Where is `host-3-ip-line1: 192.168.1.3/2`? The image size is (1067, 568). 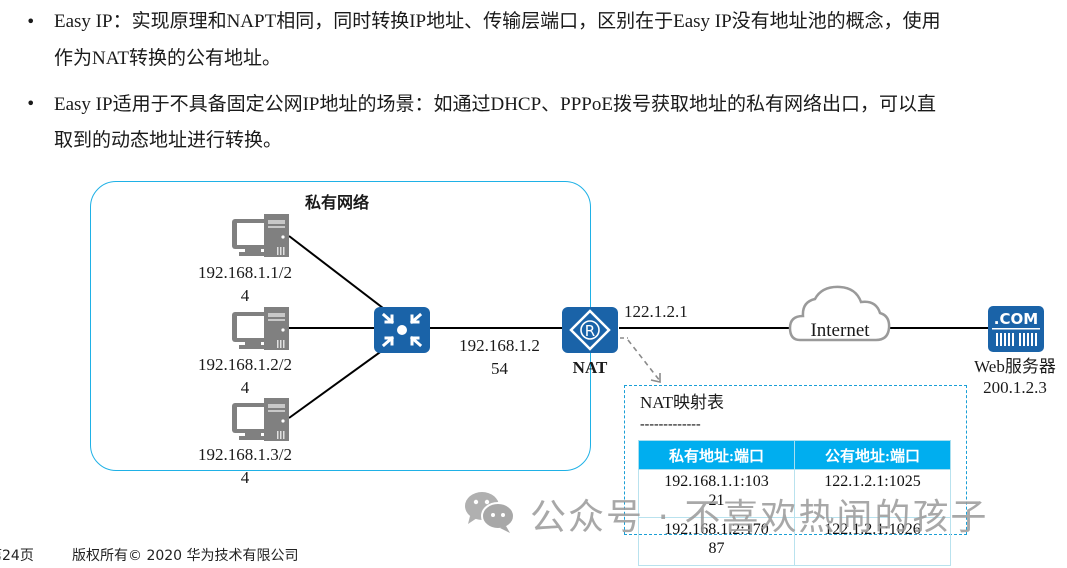 host-3-ip-line1: 192.168.1.3/2 is located at coordinates (245, 454).